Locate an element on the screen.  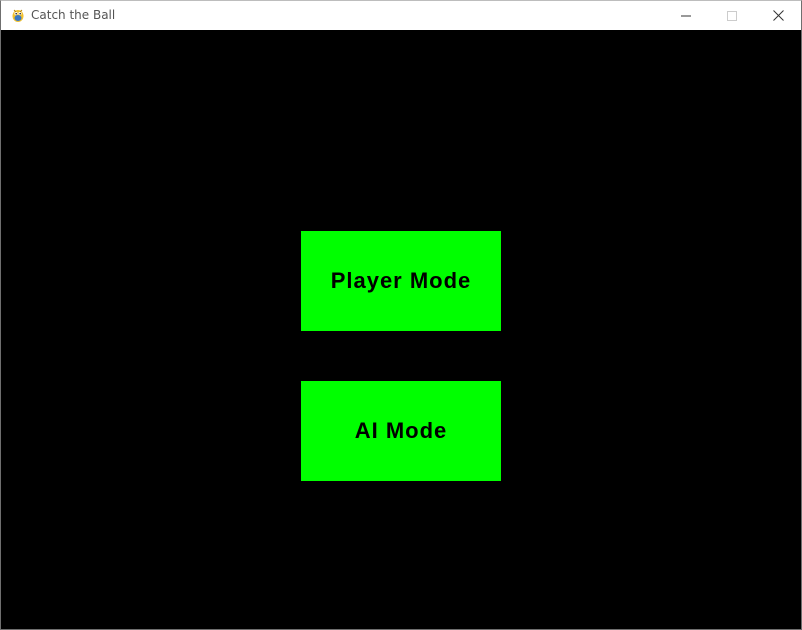
ai-mode-button: AI Mode is located at coordinates (401, 431).